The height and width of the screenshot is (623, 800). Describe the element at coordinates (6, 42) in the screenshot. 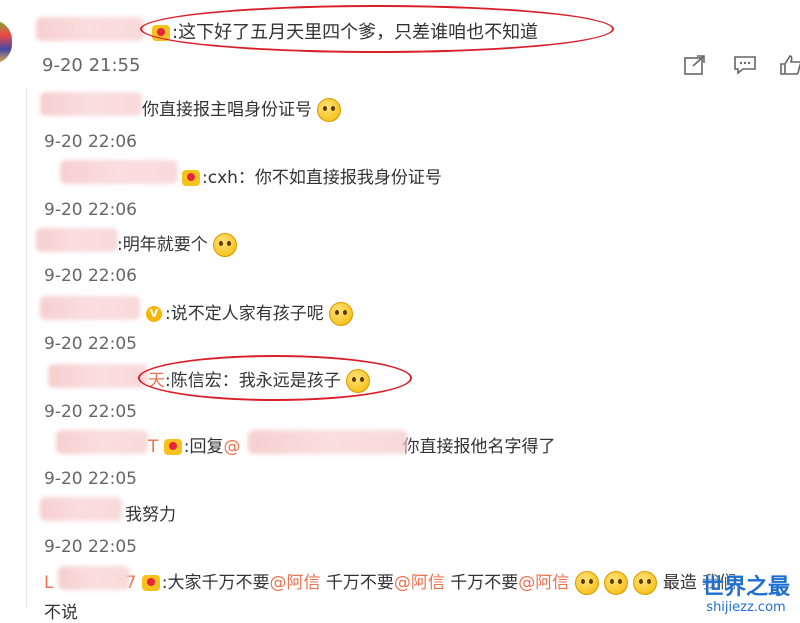

I see `avatar` at that location.